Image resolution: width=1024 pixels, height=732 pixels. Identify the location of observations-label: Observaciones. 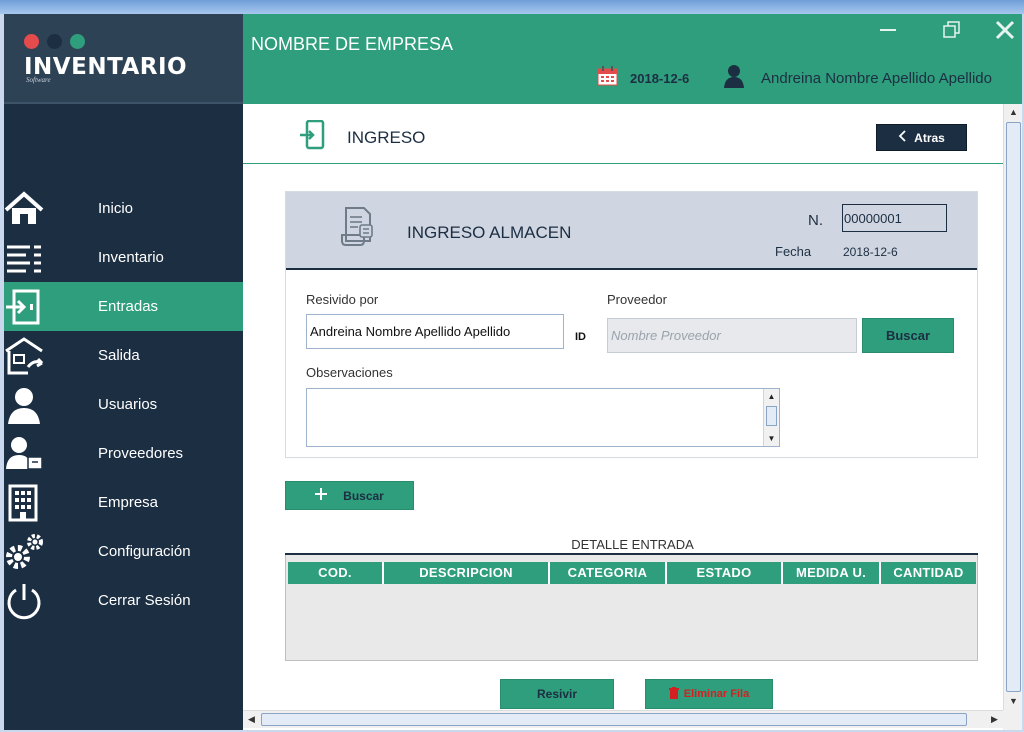
(349, 372).